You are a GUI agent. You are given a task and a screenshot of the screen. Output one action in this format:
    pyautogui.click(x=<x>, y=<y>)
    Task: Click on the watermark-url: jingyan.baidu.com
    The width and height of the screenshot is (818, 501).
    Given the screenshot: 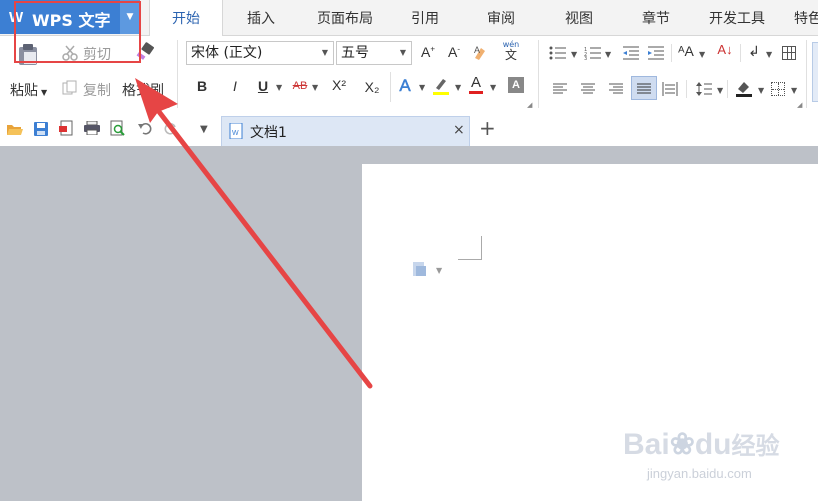 What is the action you would take?
    pyautogui.click(x=699, y=473)
    